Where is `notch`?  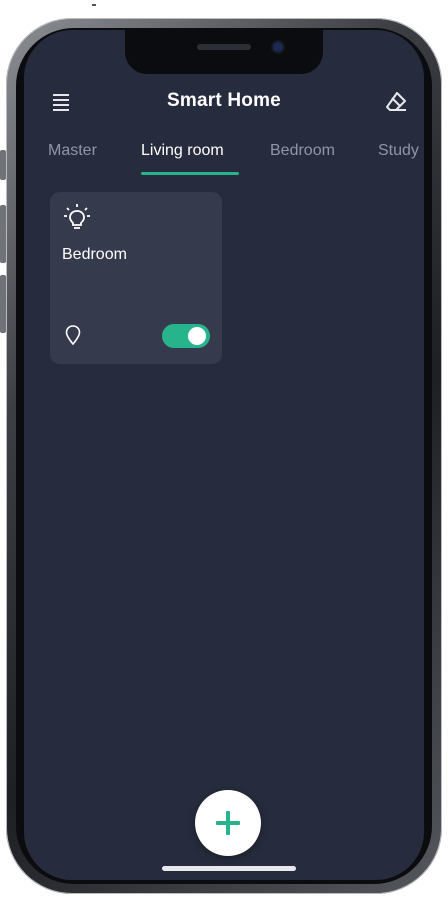
notch is located at coordinates (224, 52).